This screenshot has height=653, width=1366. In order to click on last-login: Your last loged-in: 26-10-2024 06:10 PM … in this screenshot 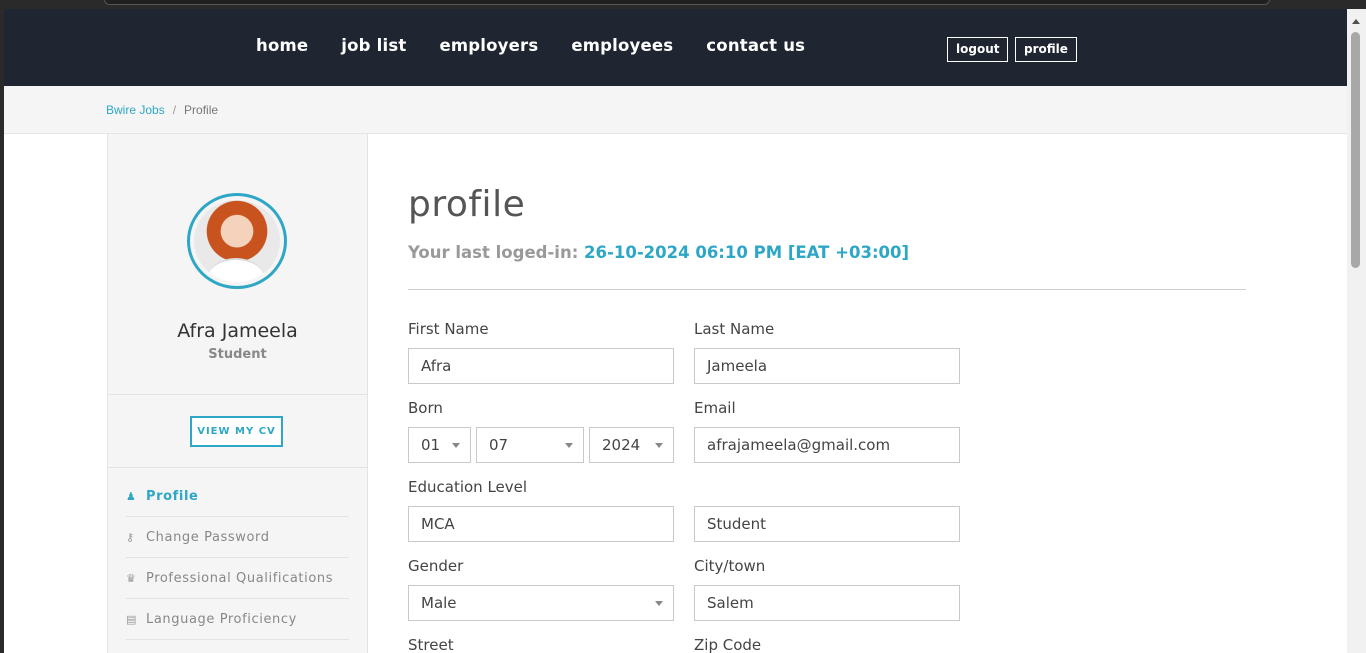, I will do `click(658, 252)`.